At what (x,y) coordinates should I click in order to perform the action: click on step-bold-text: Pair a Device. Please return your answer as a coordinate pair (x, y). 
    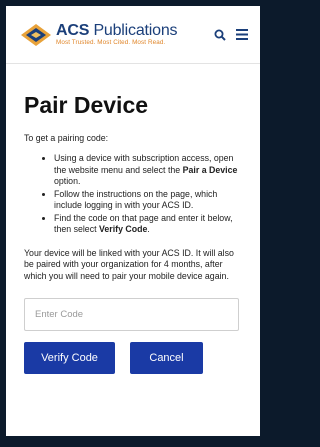
    Looking at the image, I should click on (210, 169).